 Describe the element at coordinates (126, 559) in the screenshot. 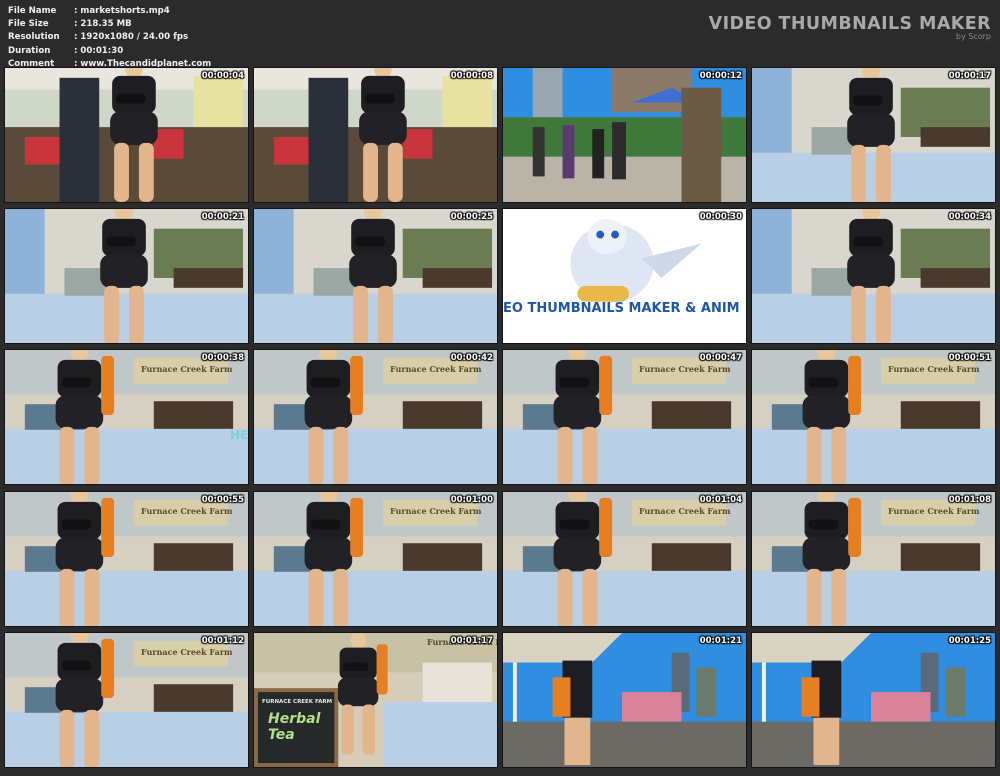

I see `video-thumbnail: Furnace Creek Farm 00:00:55` at that location.